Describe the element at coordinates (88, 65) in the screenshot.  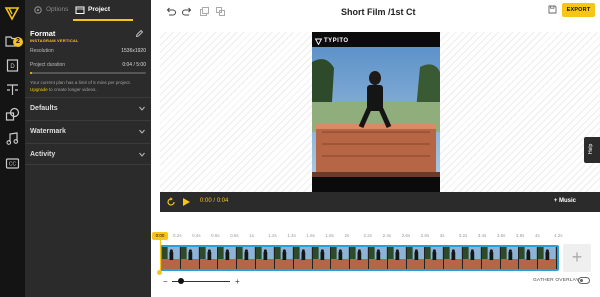
I see `duration-row: Project duration 0:04 / 5:00` at that location.